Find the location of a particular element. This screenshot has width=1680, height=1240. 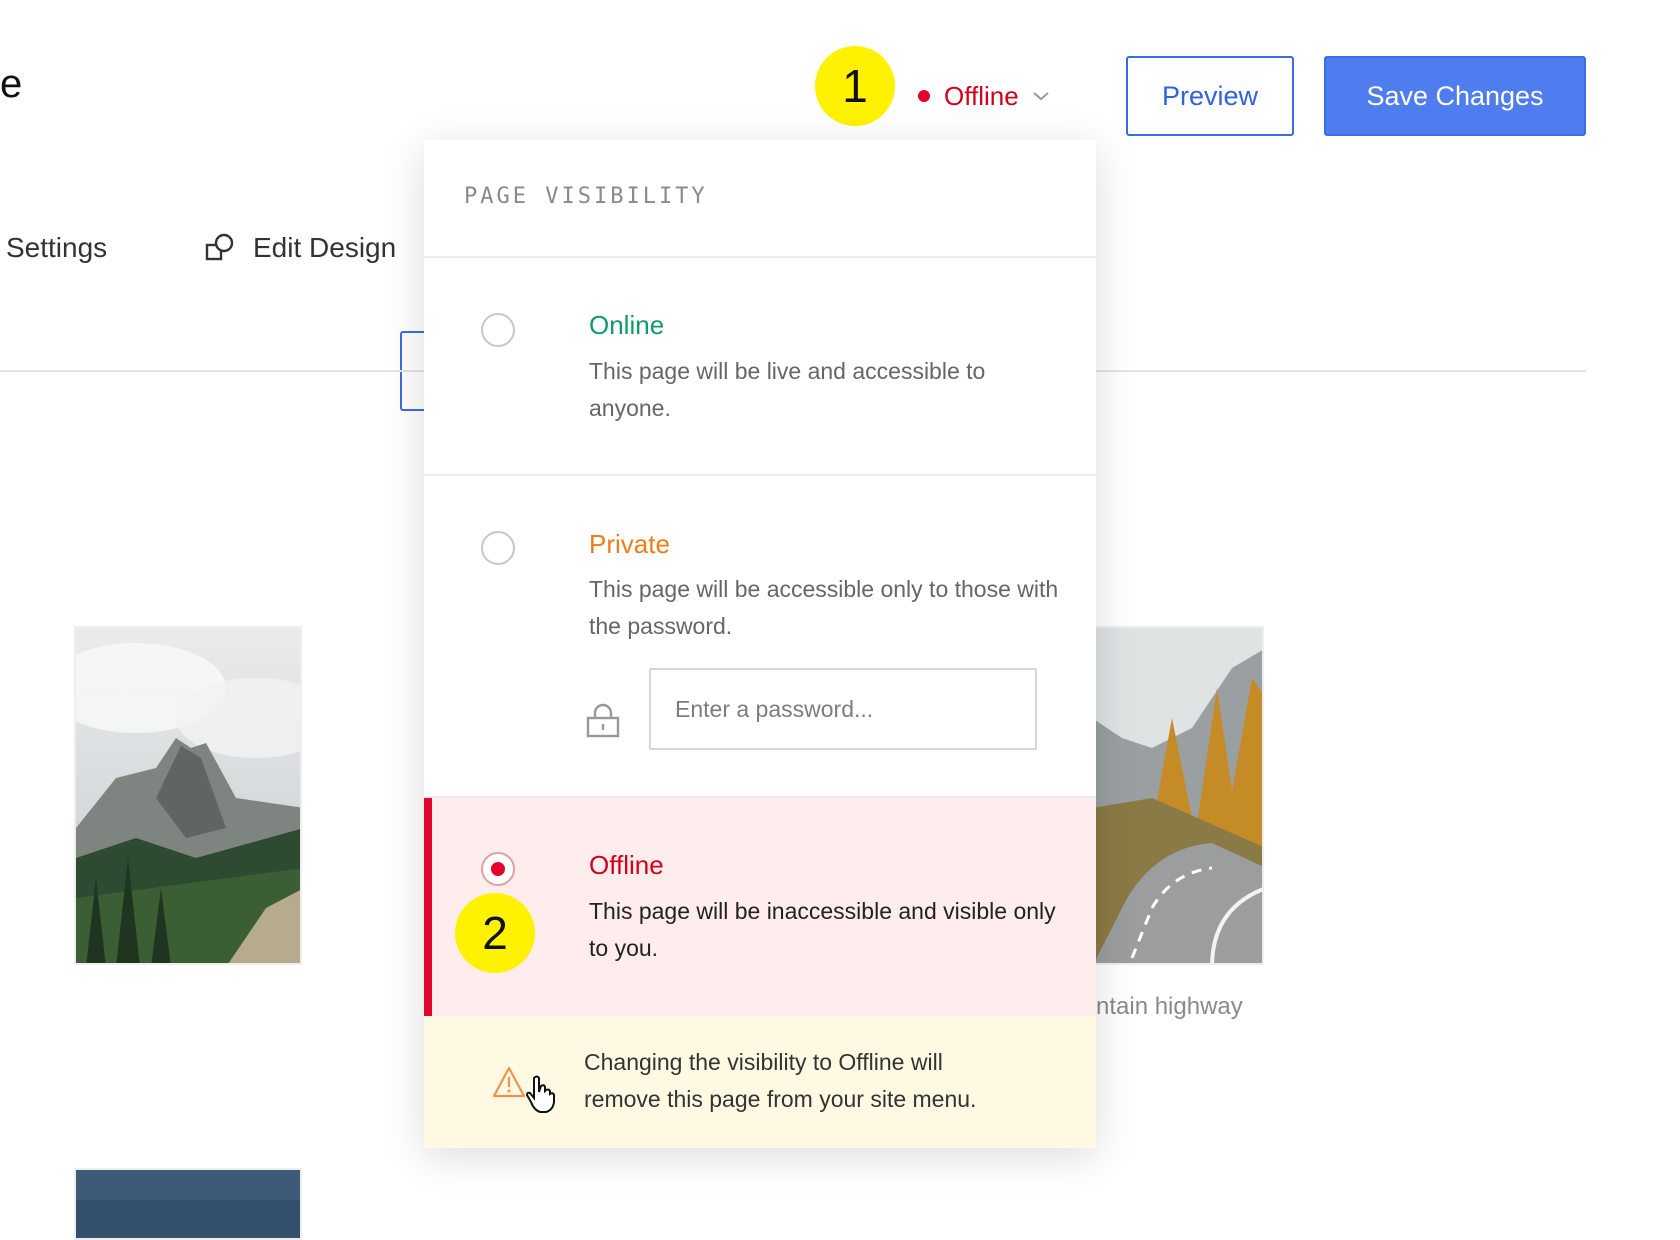

offline-radio is located at coordinates (498, 869).